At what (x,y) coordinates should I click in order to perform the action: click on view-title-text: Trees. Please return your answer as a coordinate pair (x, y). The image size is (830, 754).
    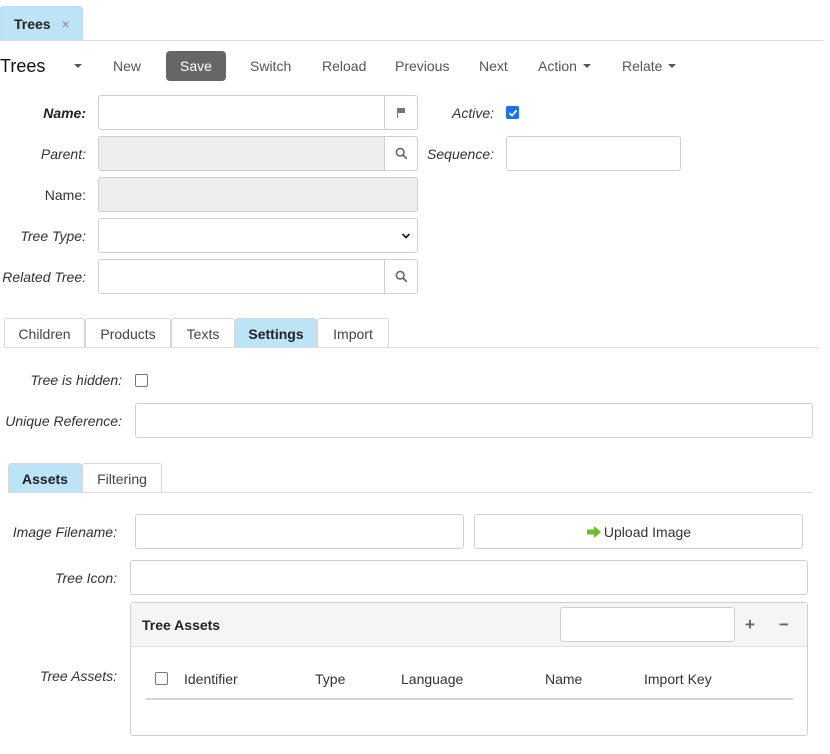
    Looking at the image, I should click on (23, 65).